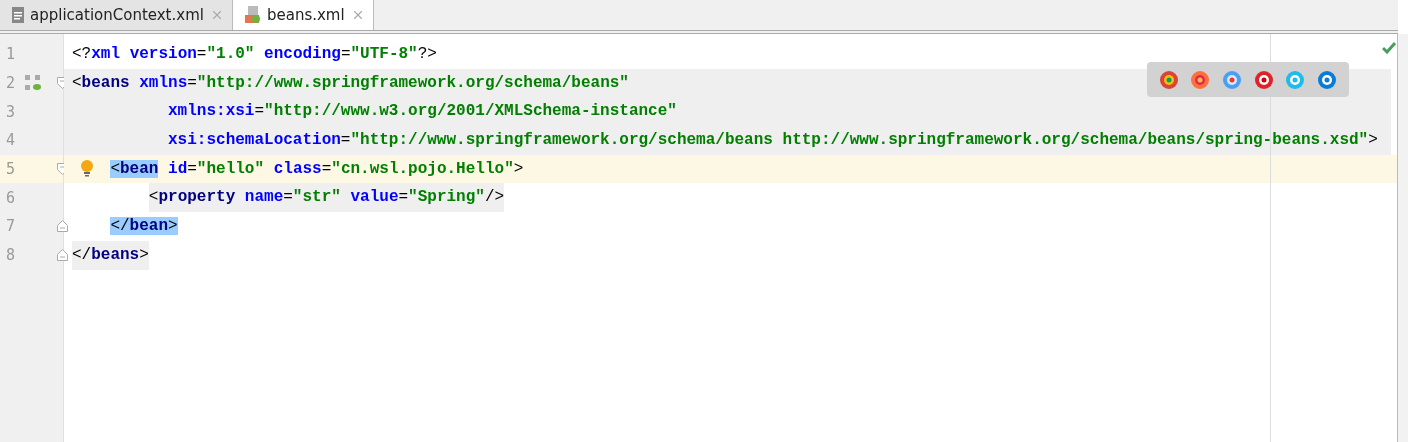 Image resolution: width=1408 pixels, height=442 pixels. Describe the element at coordinates (11, 83) in the screenshot. I see `line-number: 2` at that location.